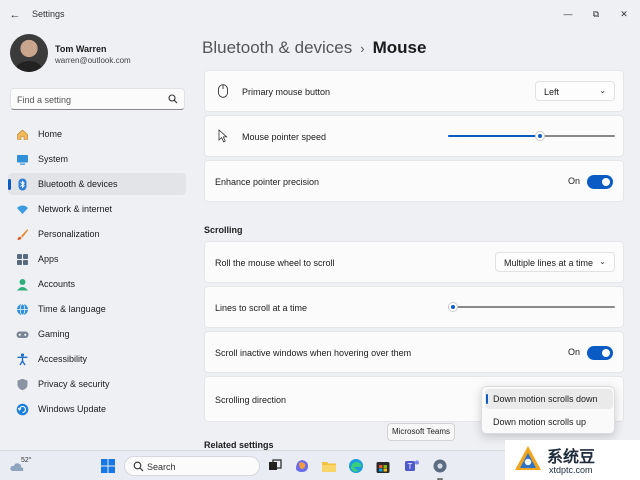  I want to click on svg-text: T, so click(410, 466).